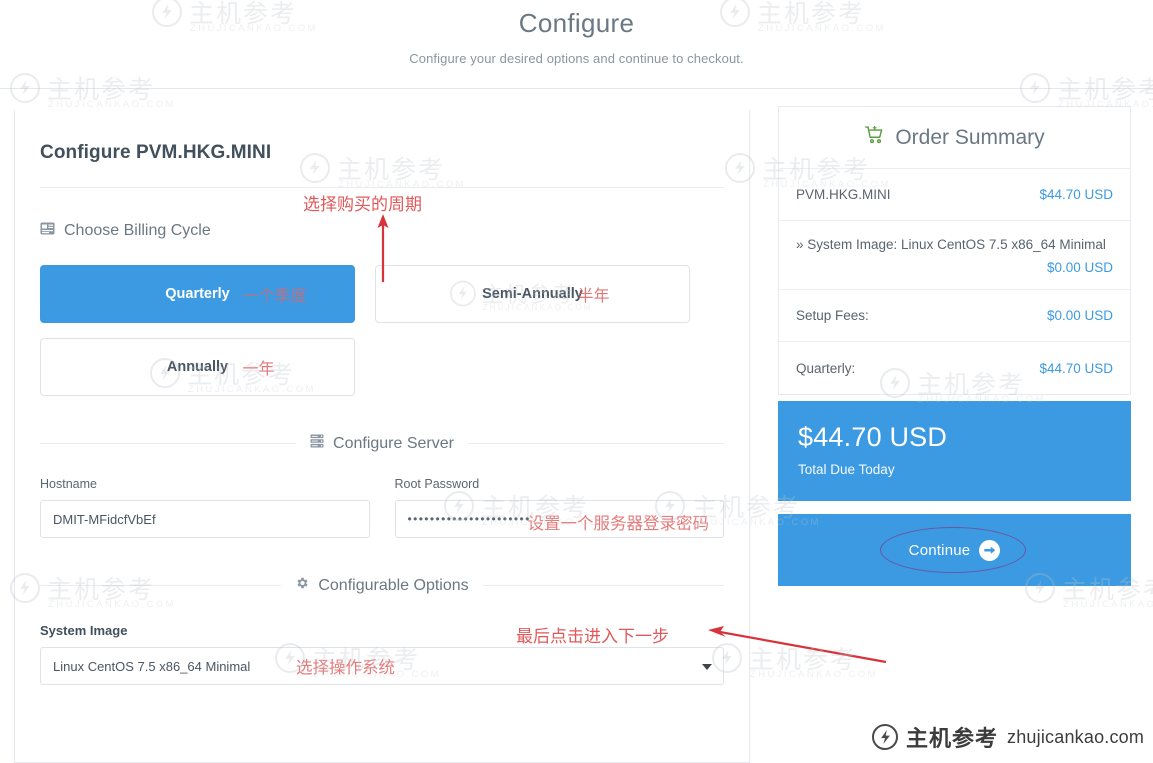 The image size is (1153, 763). I want to click on billing-option-label: Quarterly, so click(197, 294).